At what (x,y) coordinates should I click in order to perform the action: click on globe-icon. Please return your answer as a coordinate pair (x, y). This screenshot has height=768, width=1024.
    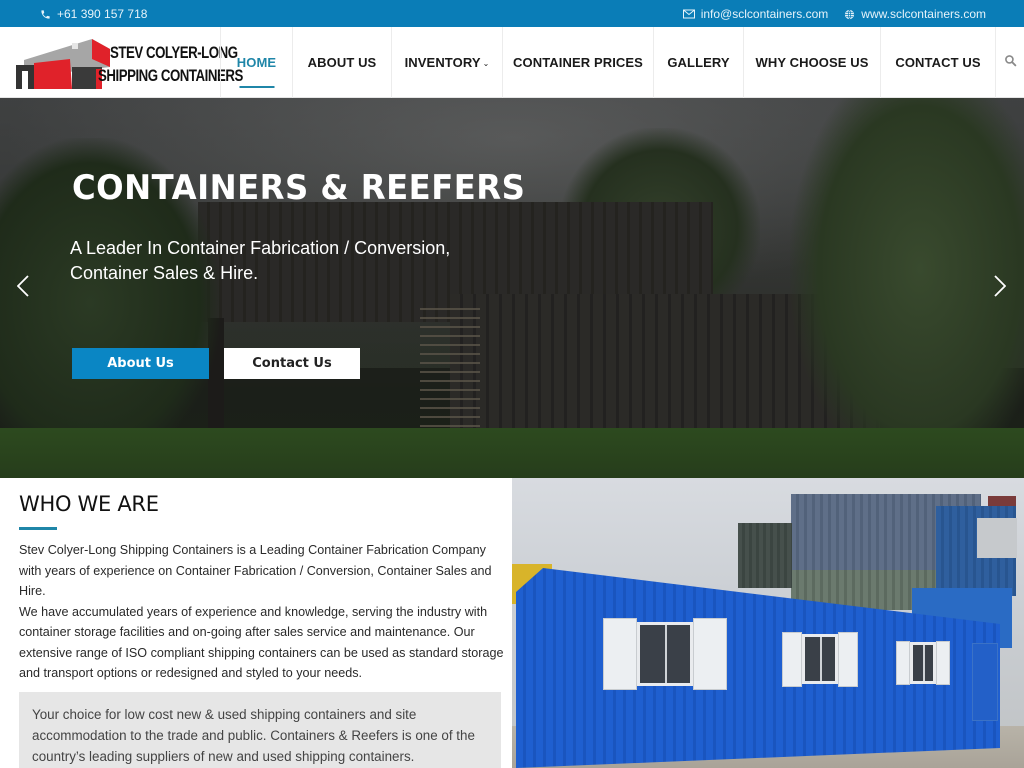
    Looking at the image, I should click on (849, 14).